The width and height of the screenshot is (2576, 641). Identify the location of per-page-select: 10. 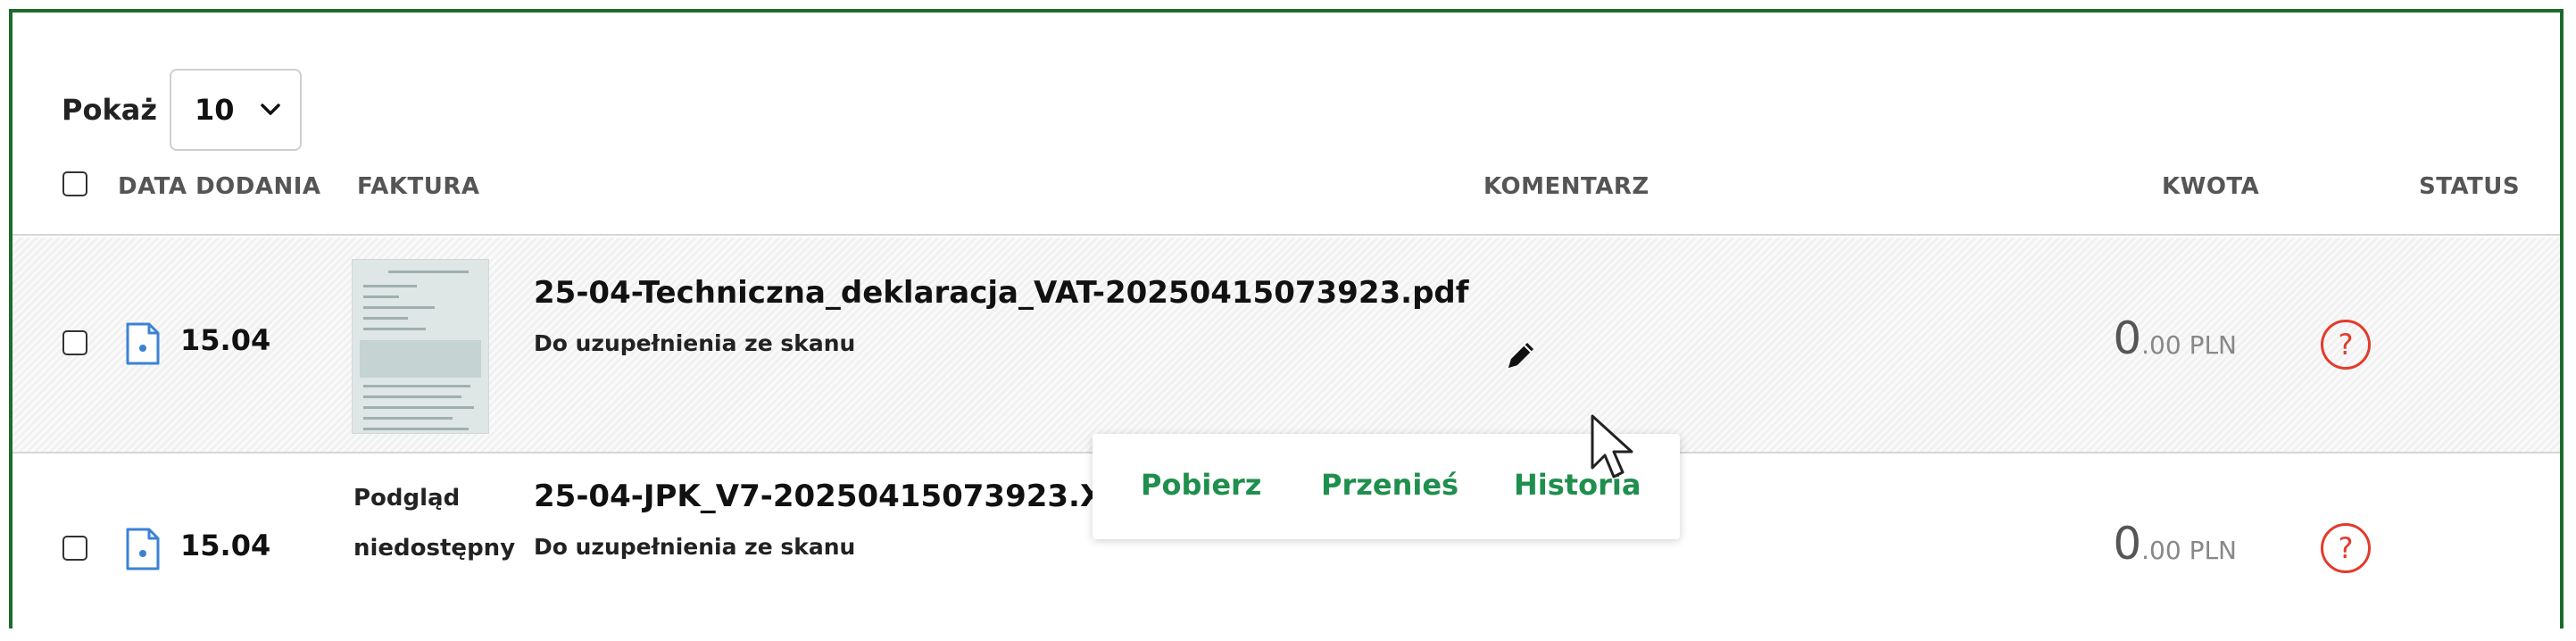
(236, 110).